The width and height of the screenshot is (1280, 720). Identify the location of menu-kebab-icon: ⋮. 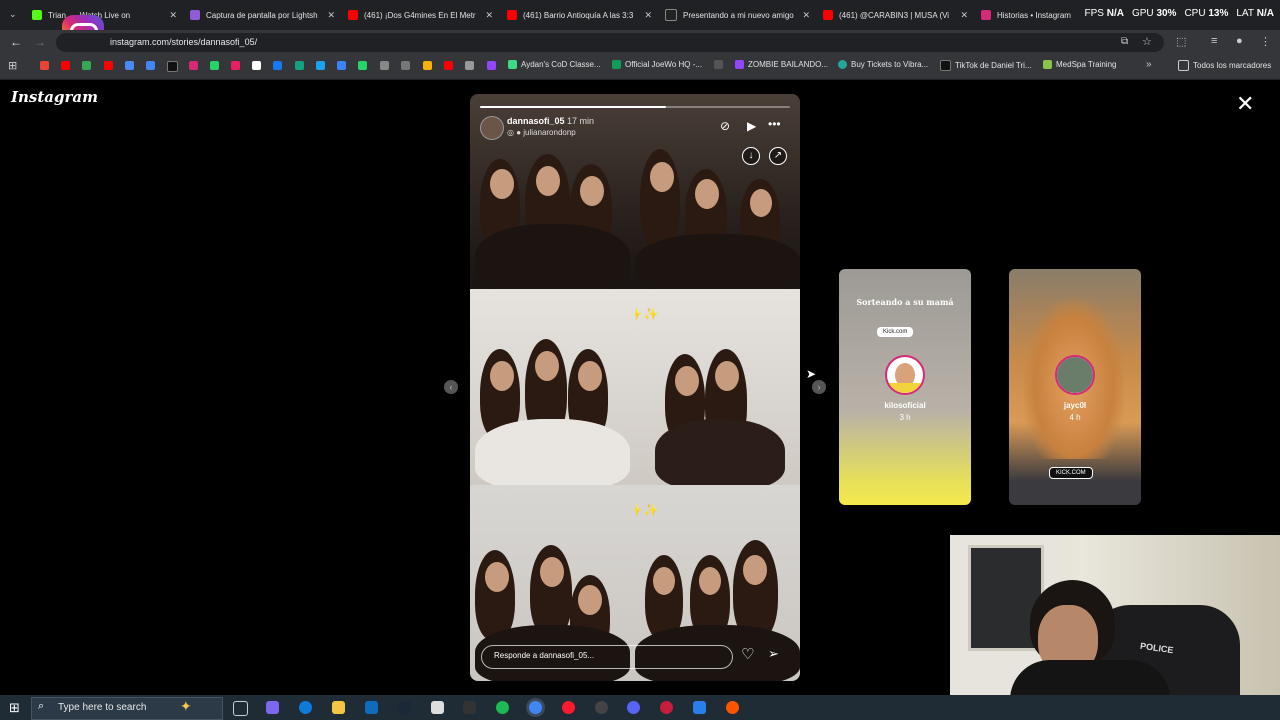
(1265, 41).